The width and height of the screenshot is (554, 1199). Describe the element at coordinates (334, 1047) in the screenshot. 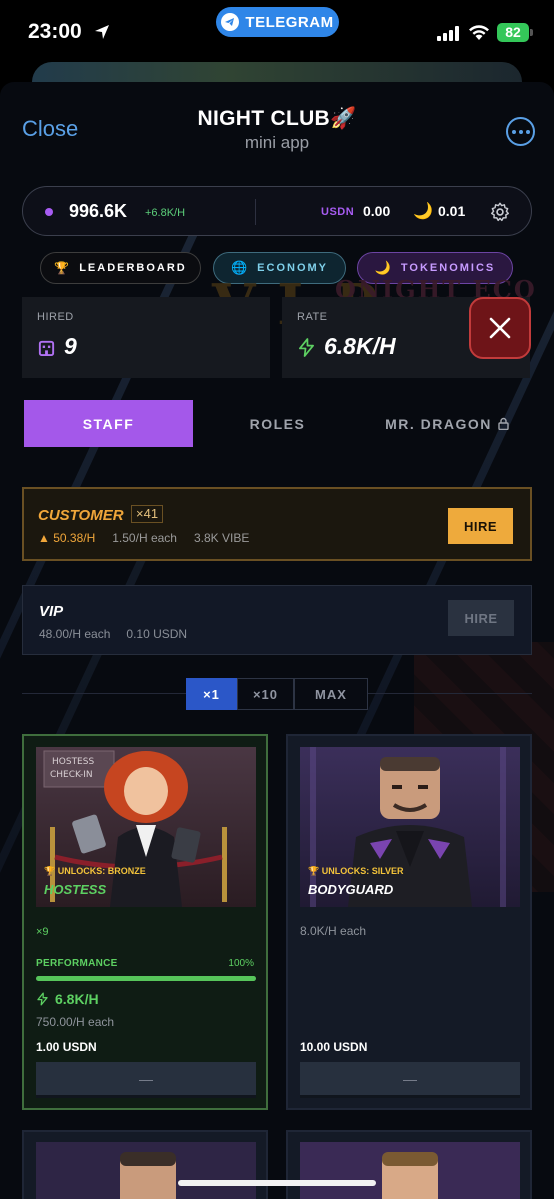

I see `bodyguard-price: 10.00 USDN` at that location.